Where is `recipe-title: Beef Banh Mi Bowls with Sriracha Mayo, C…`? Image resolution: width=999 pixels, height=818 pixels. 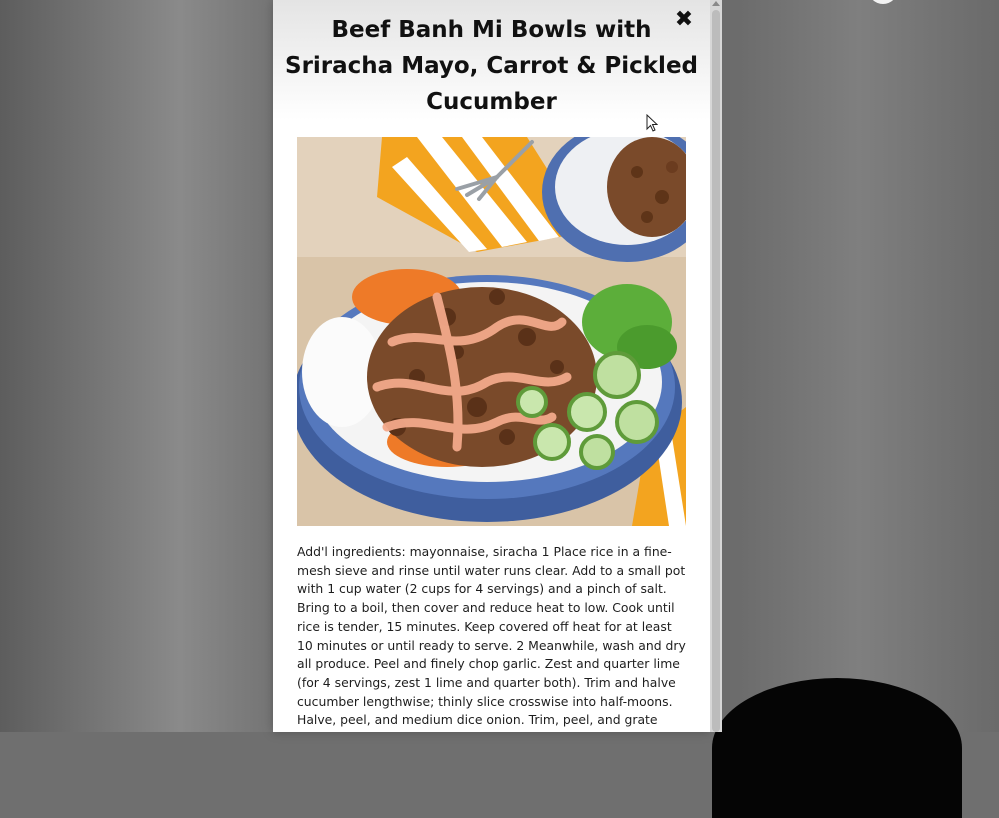 recipe-title: Beef Banh Mi Bowls with Sriracha Mayo, C… is located at coordinates (492, 66).